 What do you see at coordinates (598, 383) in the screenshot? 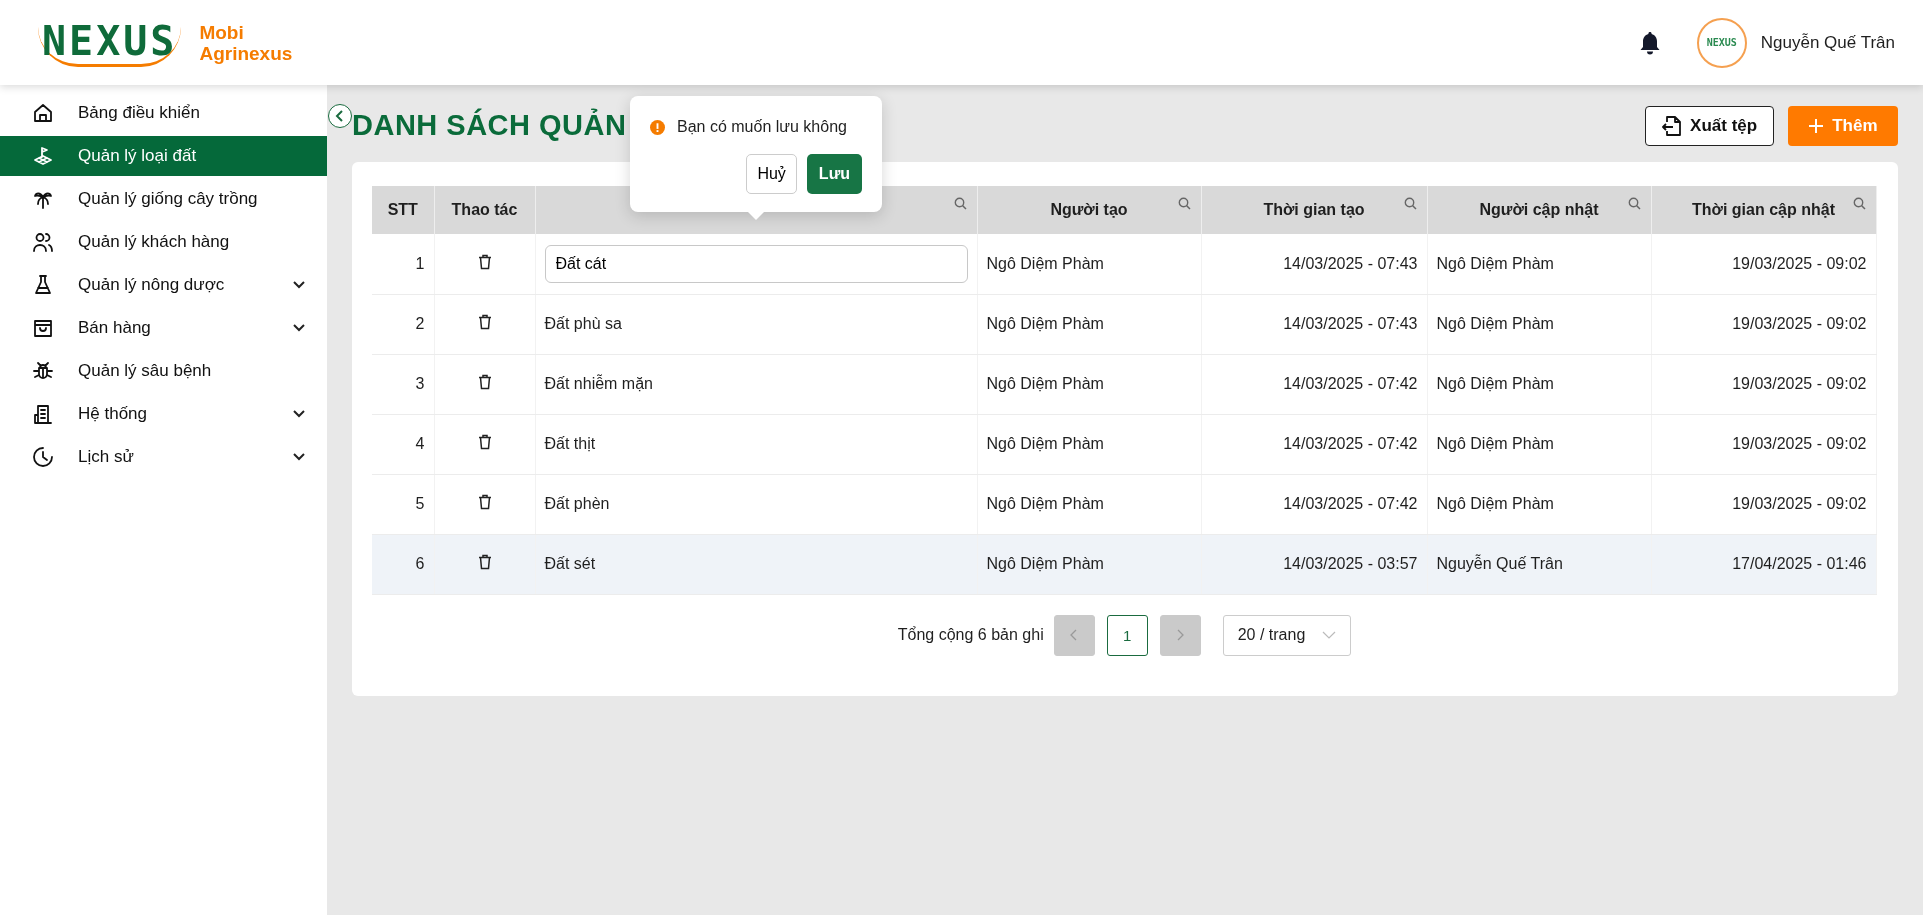
I see `table-cell: Đất nhiễm mặn` at bounding box center [598, 383].